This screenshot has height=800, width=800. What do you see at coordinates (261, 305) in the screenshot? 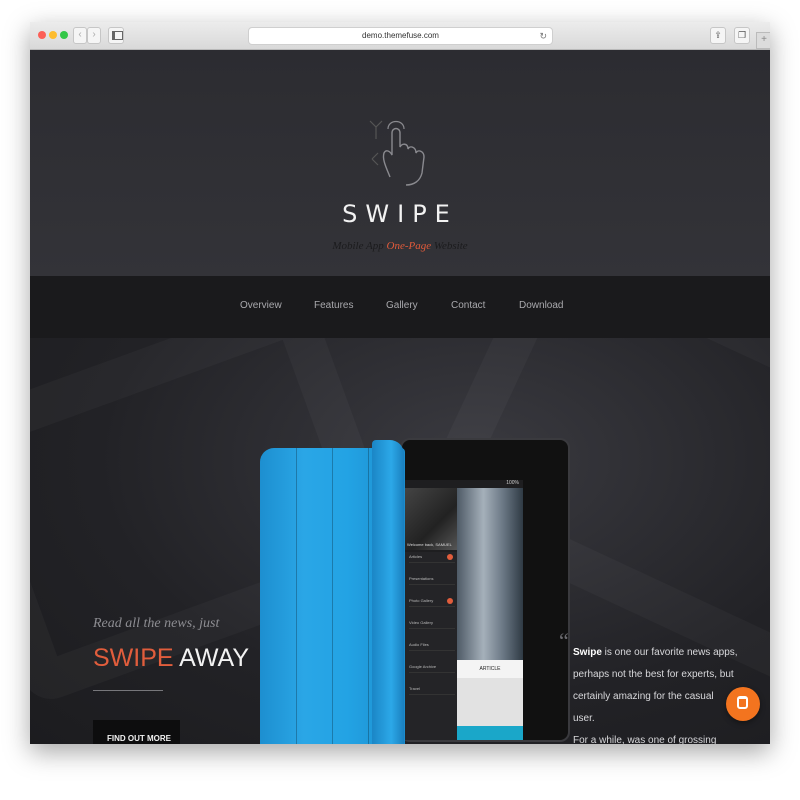
I see `nav-item-overview: Overview` at bounding box center [261, 305].